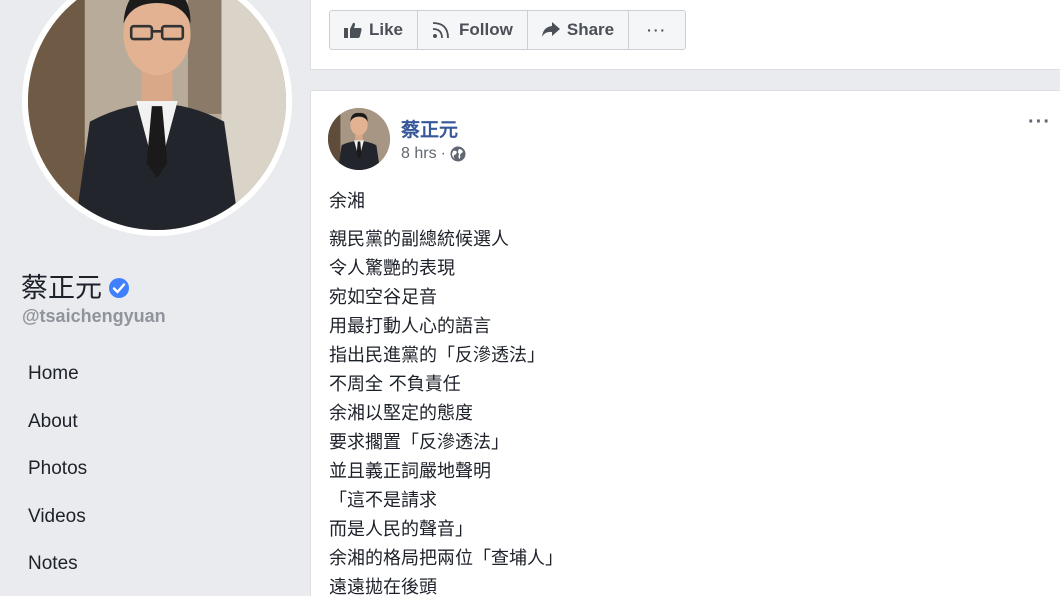 The width and height of the screenshot is (1060, 596). Describe the element at coordinates (57, 529) in the screenshot. I see `nav-item-videos: Videos` at that location.